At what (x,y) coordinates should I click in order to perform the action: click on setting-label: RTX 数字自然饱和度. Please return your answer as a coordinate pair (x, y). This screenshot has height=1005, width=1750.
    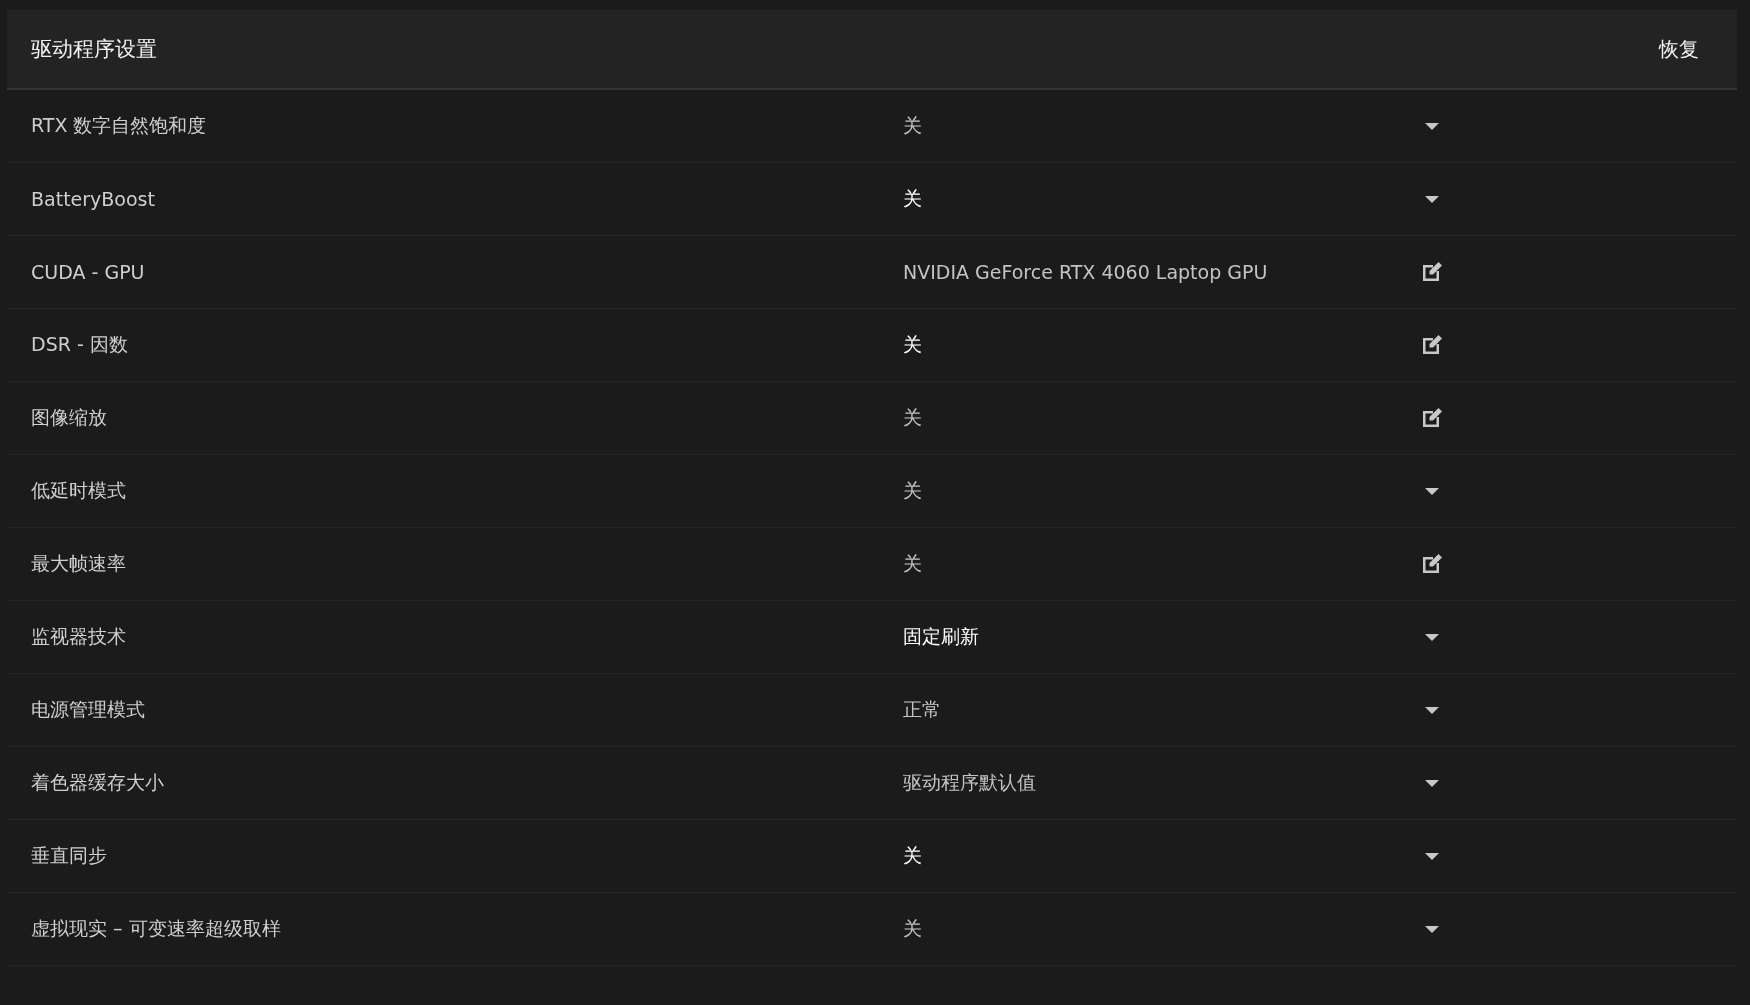
    Looking at the image, I should click on (119, 125).